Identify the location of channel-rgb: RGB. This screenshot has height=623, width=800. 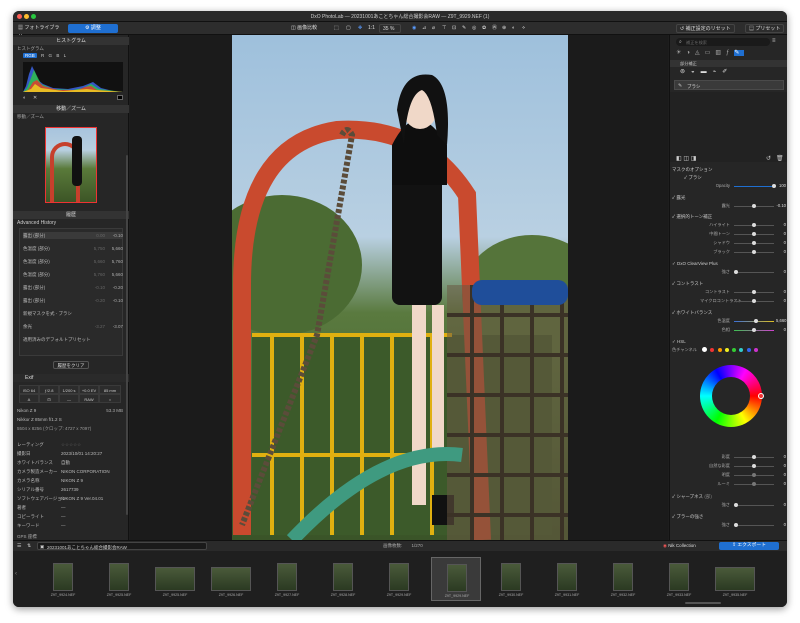
(30, 55).